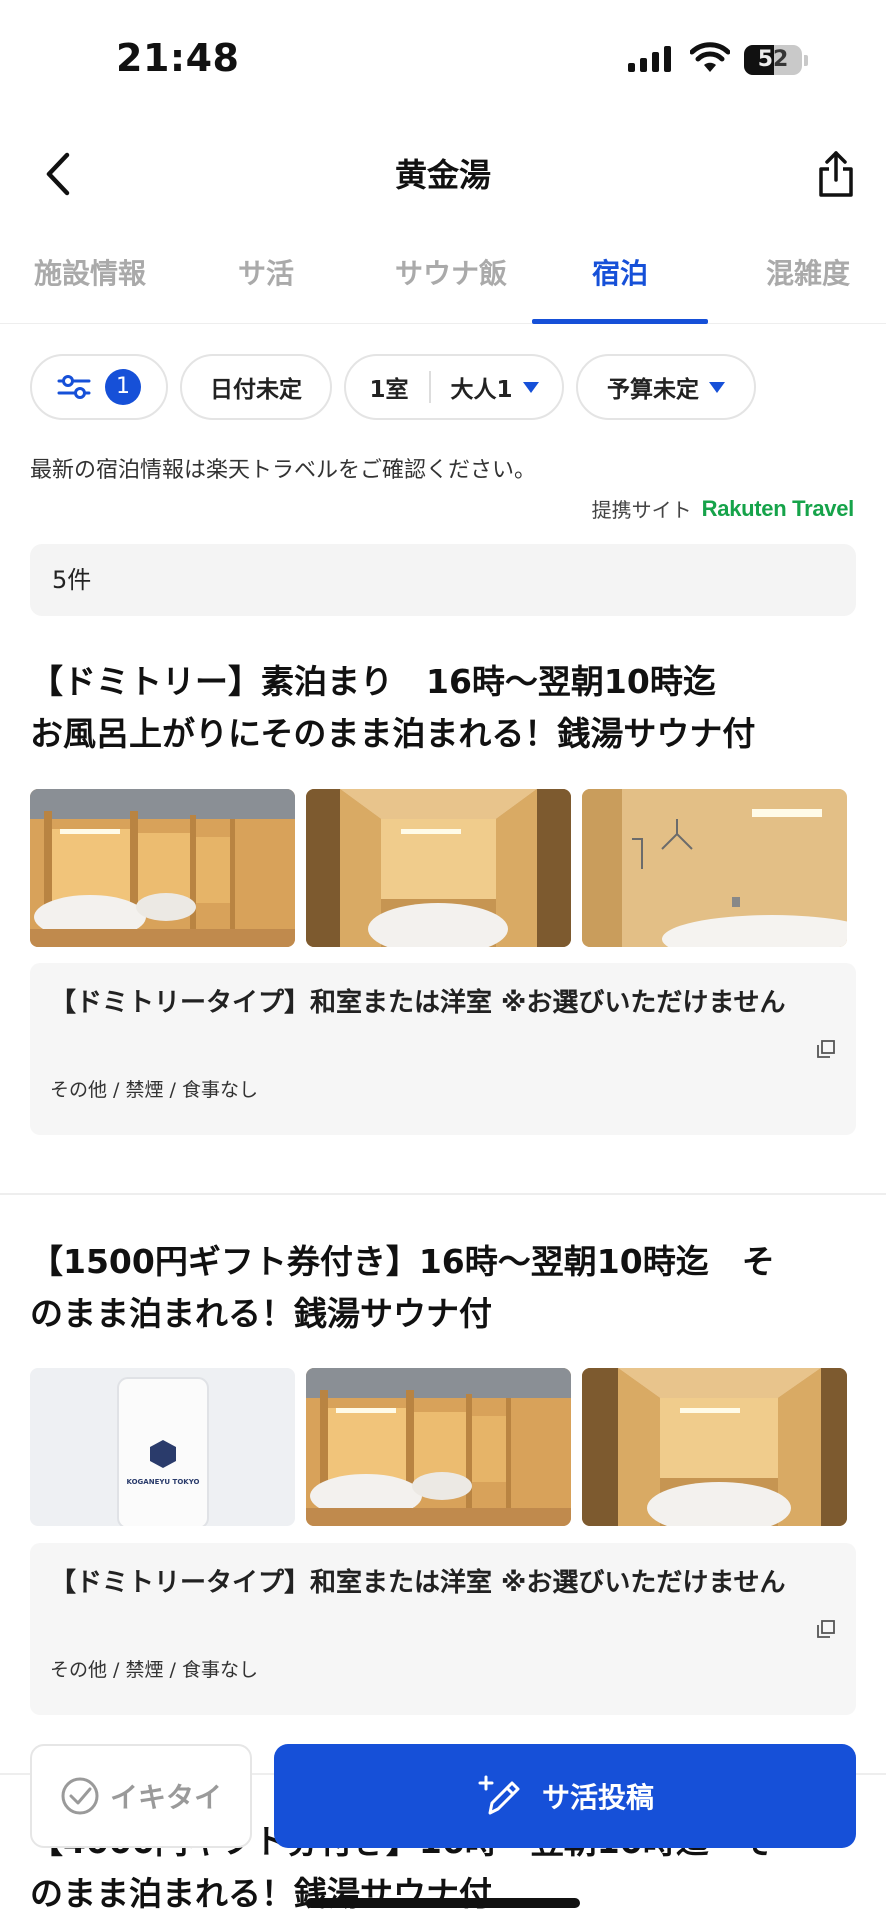 The image size is (886, 1920). Describe the element at coordinates (481, 390) in the screenshot. I see `adults-label: 大人1` at that location.